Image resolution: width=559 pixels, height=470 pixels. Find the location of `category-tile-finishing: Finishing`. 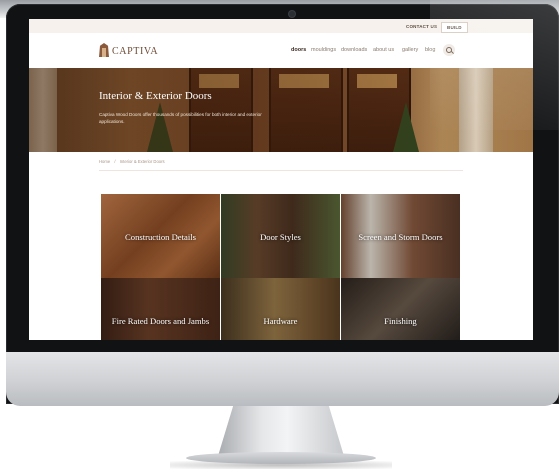

category-tile-finishing: Finishing is located at coordinates (400, 309).